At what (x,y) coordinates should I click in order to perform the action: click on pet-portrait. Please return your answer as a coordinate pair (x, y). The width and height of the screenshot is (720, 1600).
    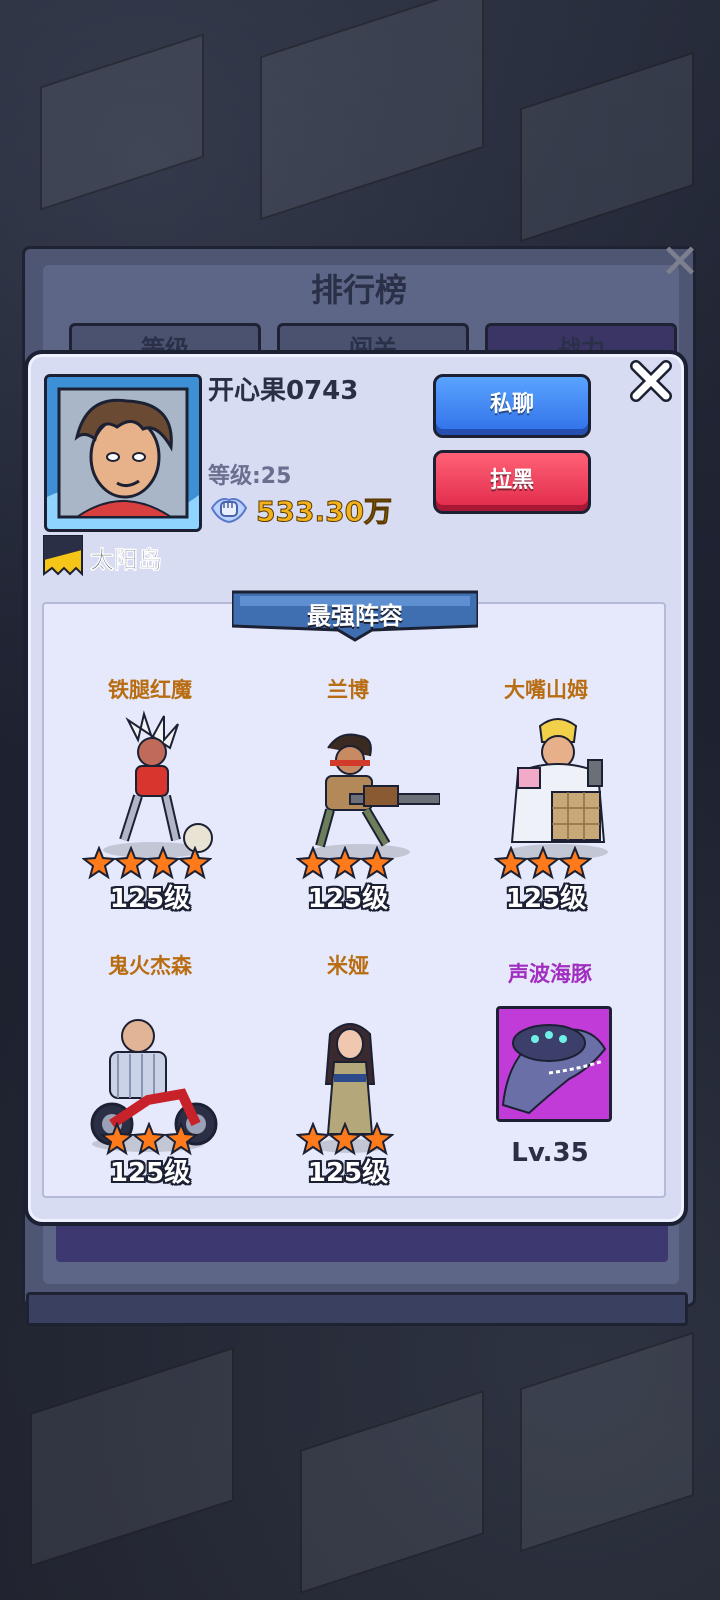
    Looking at the image, I should click on (554, 1064).